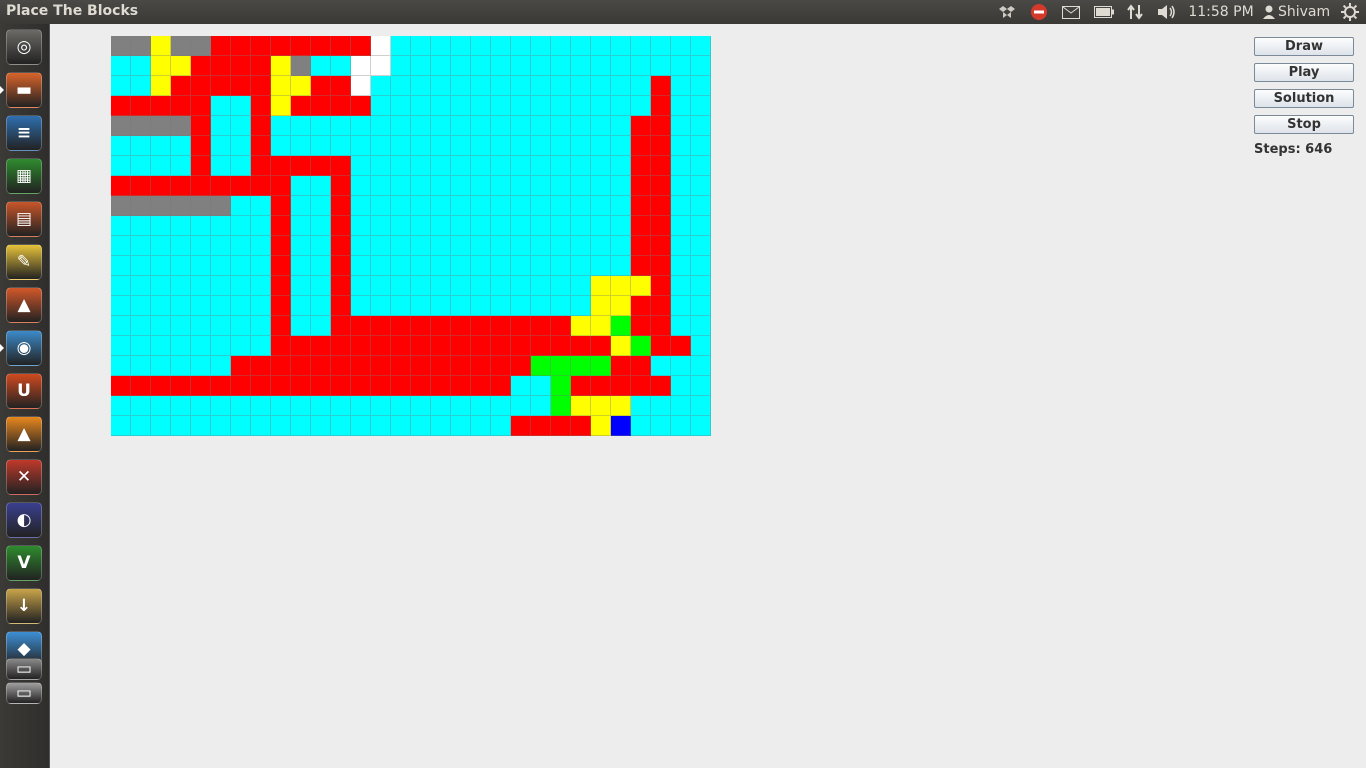  What do you see at coordinates (24, 520) in the screenshot?
I see `eclipse-icon: ◐` at bounding box center [24, 520].